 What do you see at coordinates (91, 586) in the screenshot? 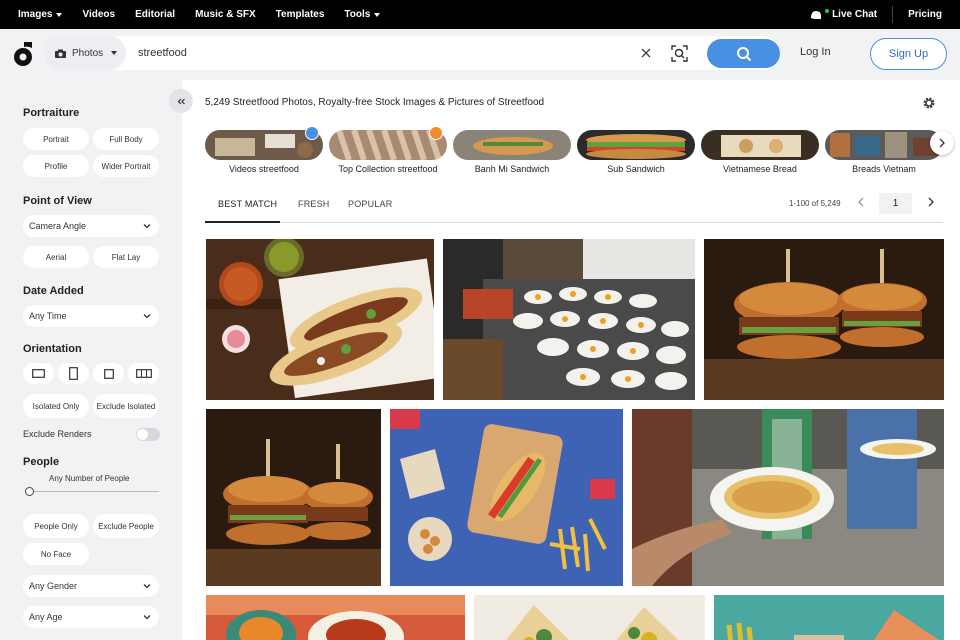
I see `gender-dropdown: Any Gender` at bounding box center [91, 586].